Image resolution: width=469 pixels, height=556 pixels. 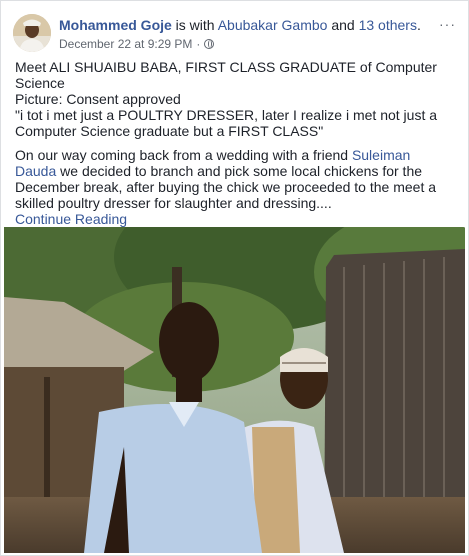 What do you see at coordinates (418, 25) in the screenshot?
I see `period-text: .` at bounding box center [418, 25].